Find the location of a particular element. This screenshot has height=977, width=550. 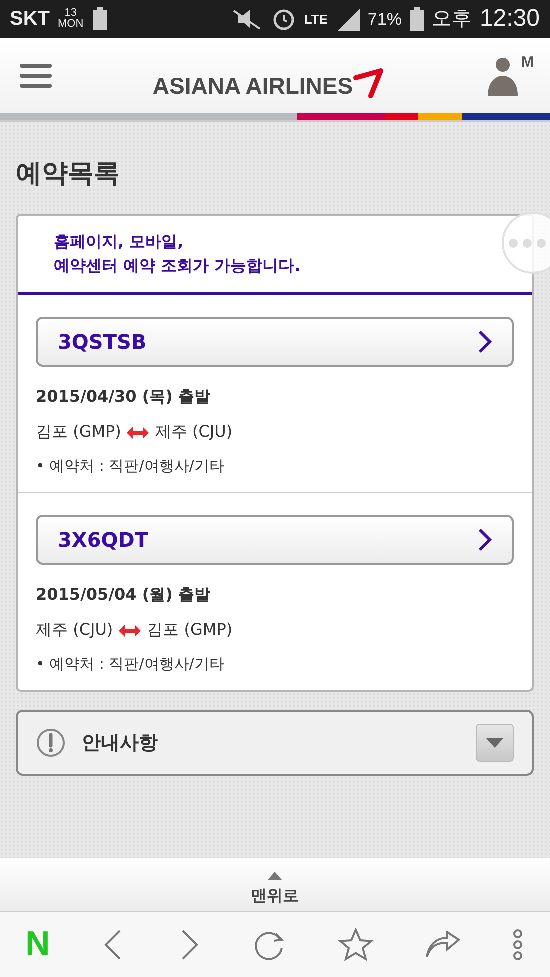

clock: 12:30 is located at coordinates (510, 19).